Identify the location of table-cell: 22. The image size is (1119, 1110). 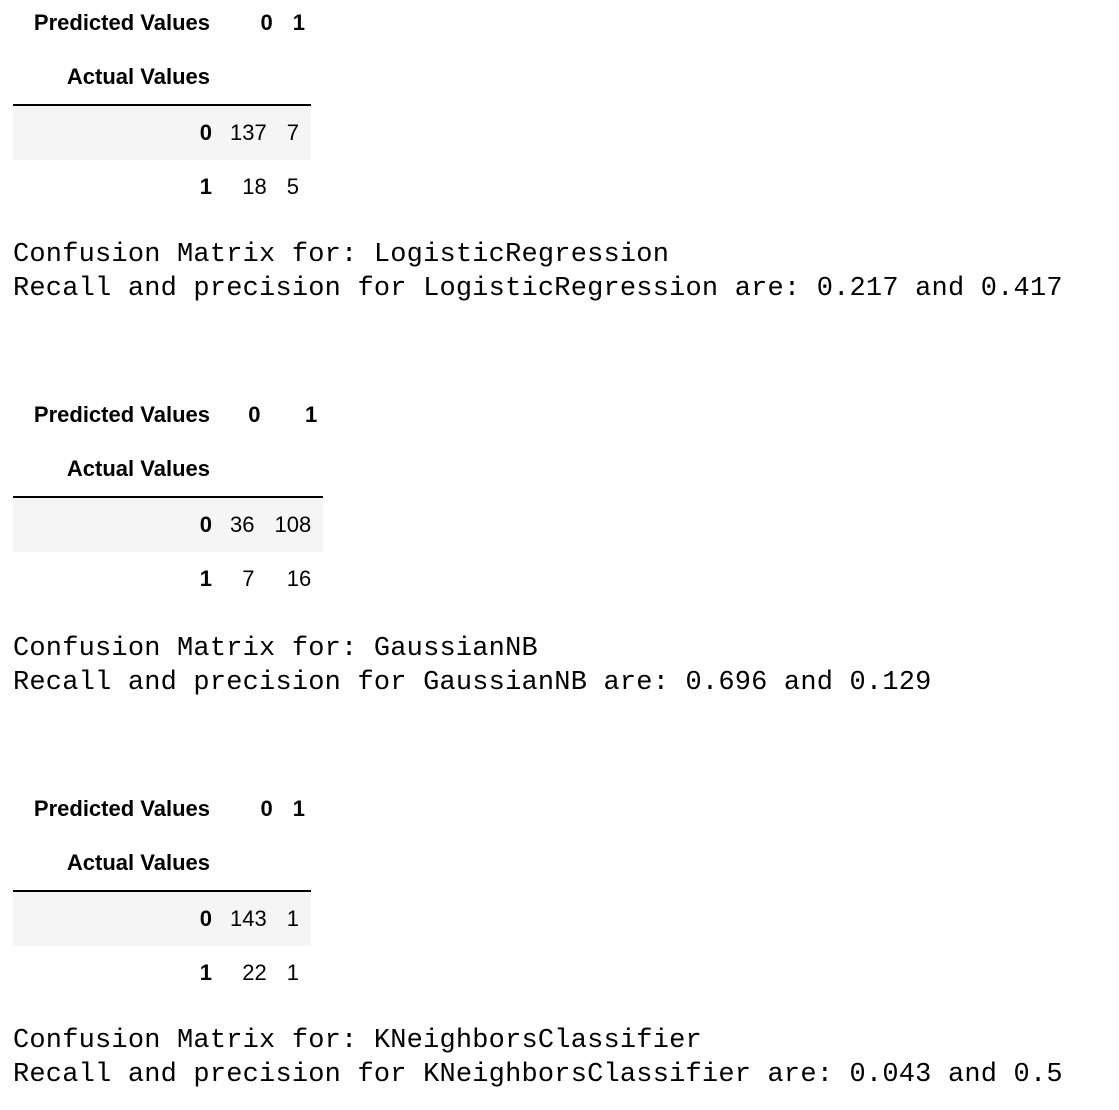
(254, 972).